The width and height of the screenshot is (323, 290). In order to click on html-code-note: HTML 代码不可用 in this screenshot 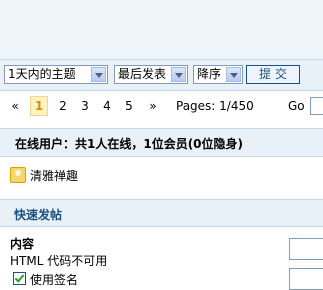, I will do `click(59, 261)`.